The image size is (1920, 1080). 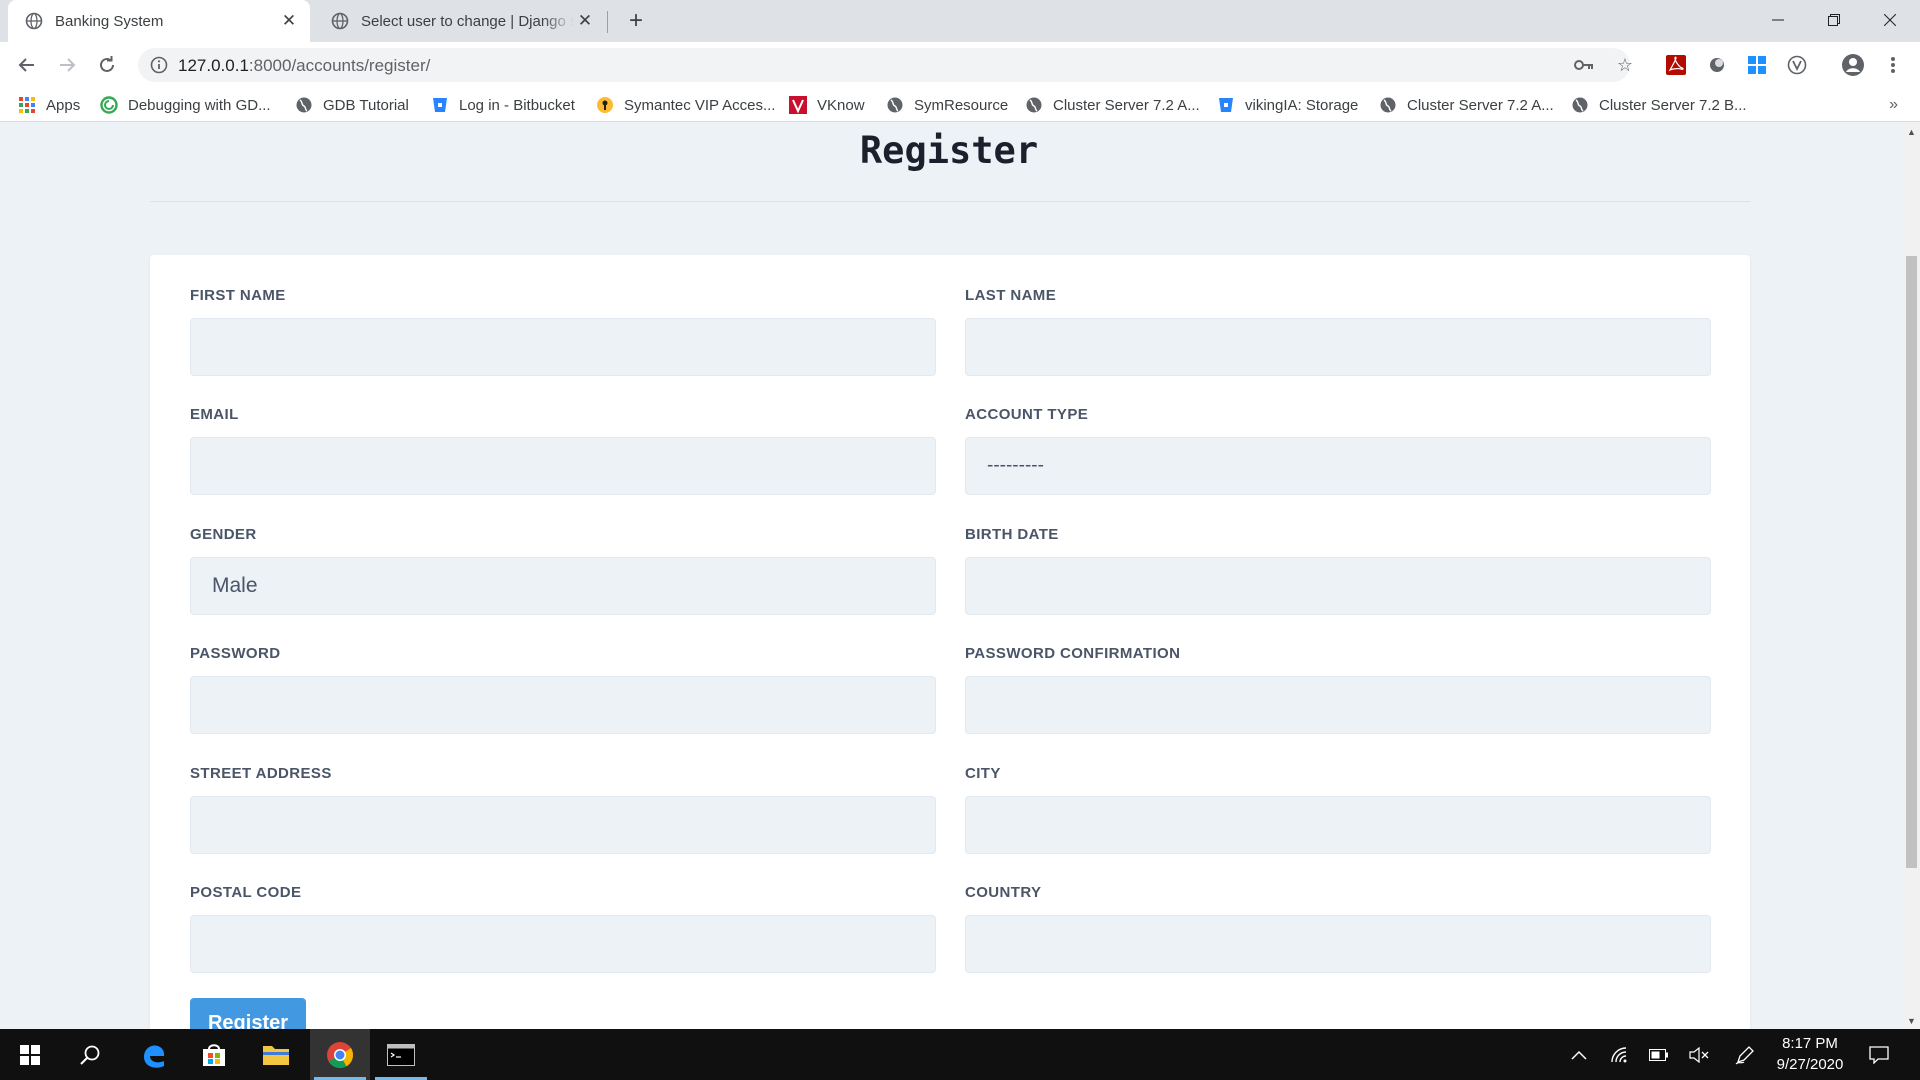 What do you see at coordinates (1625, 65) in the screenshot?
I see `star-icon: ☆` at bounding box center [1625, 65].